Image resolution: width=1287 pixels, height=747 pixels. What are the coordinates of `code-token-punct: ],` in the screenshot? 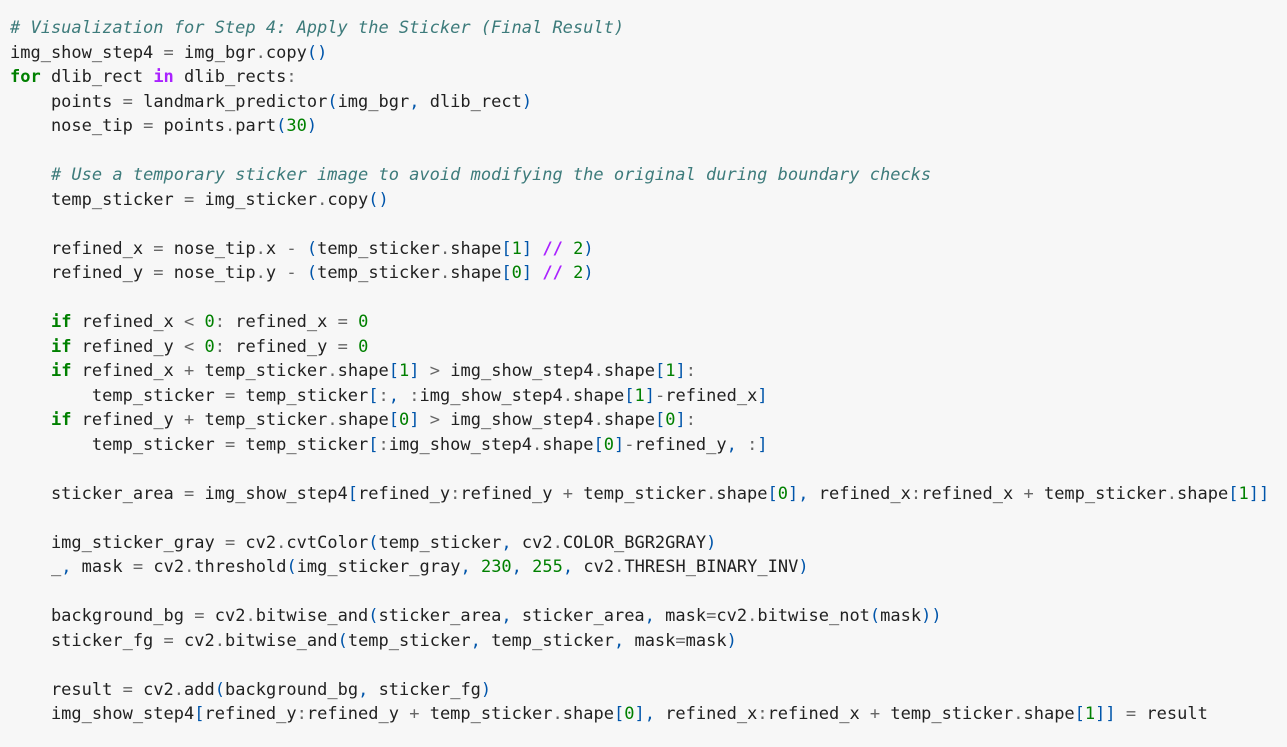 It's located at (644, 714).